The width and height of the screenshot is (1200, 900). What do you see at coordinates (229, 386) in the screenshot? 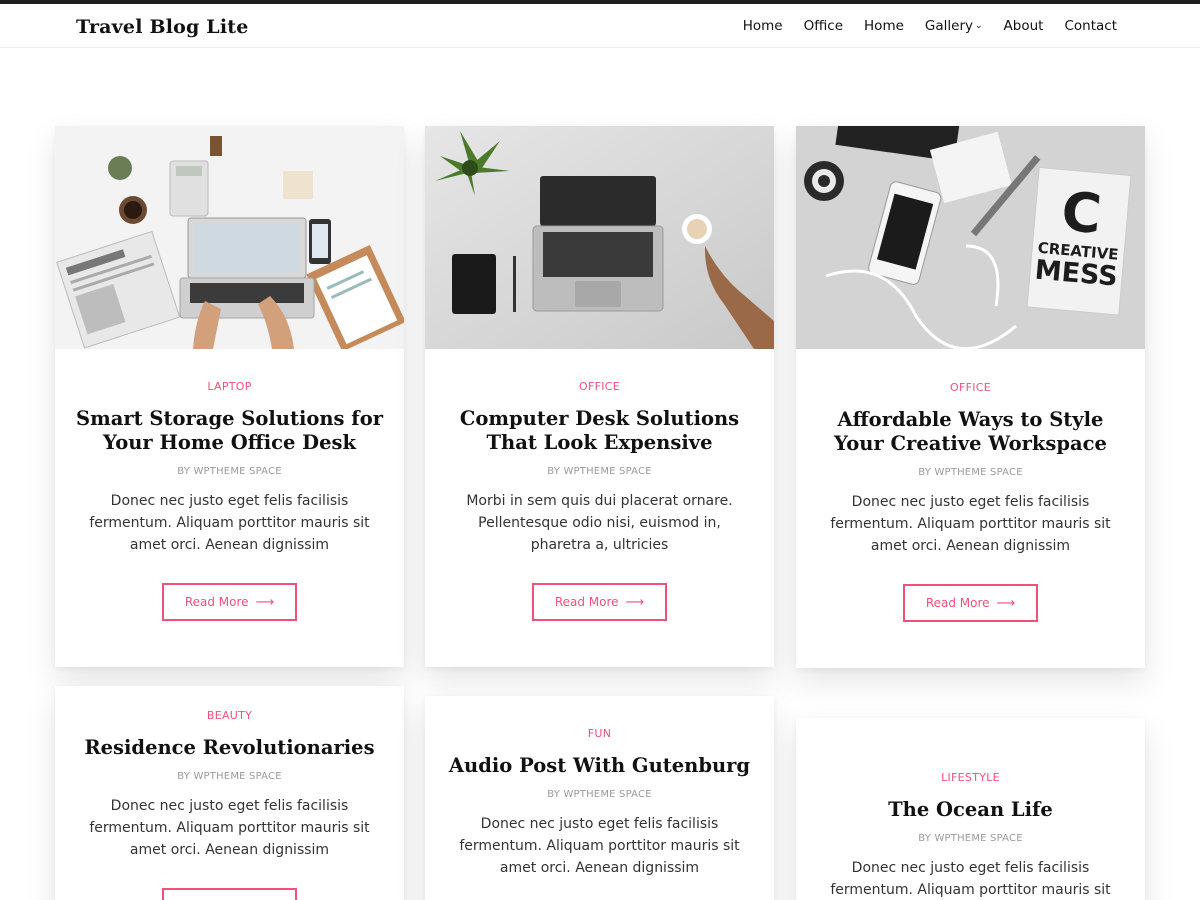
I see `post-category: LAPTOP` at bounding box center [229, 386].